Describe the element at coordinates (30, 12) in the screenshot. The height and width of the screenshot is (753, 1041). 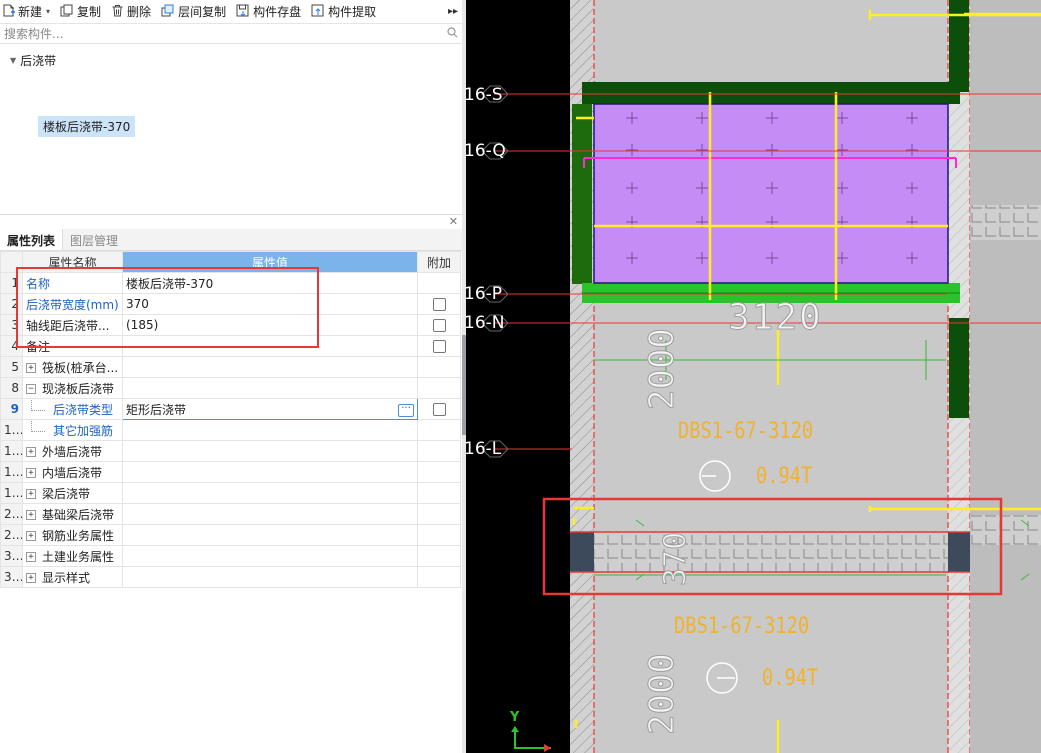
I see `new-button-label: 新建` at that location.